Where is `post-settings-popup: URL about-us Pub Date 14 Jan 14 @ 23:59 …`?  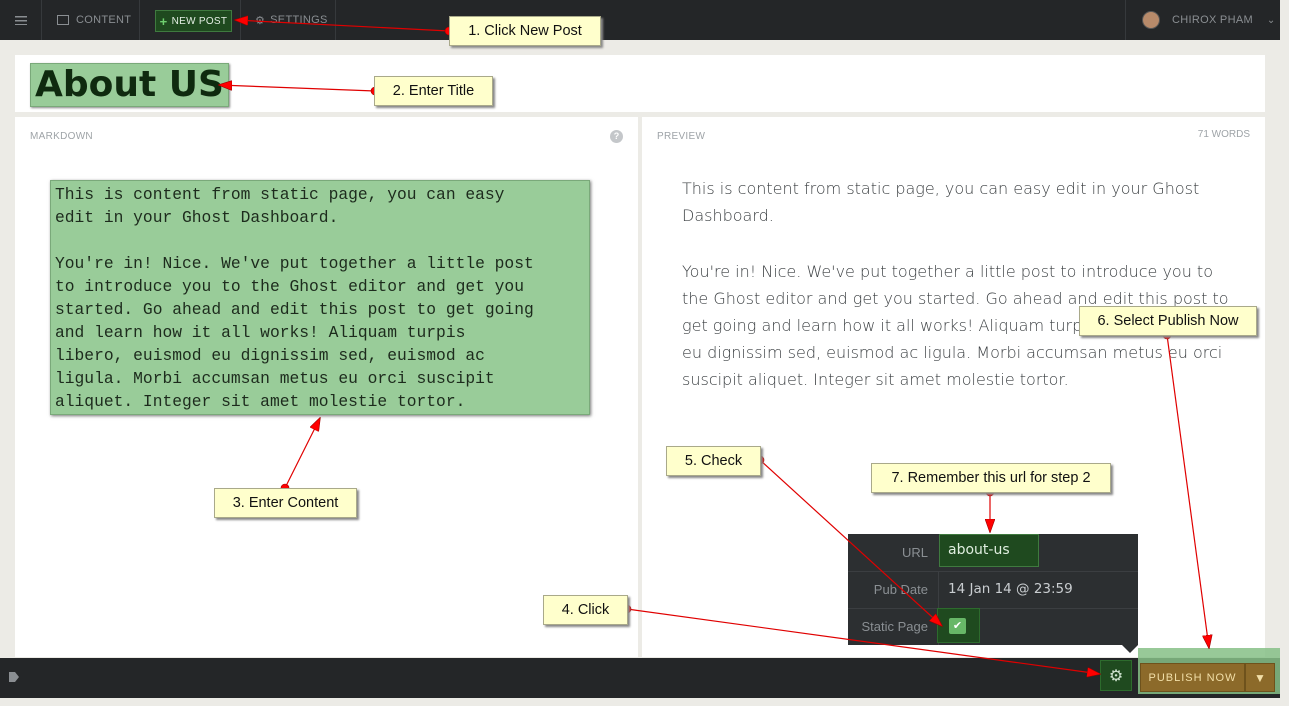
post-settings-popup: URL about-us Pub Date 14 Jan 14 @ 23:59 … is located at coordinates (993, 593).